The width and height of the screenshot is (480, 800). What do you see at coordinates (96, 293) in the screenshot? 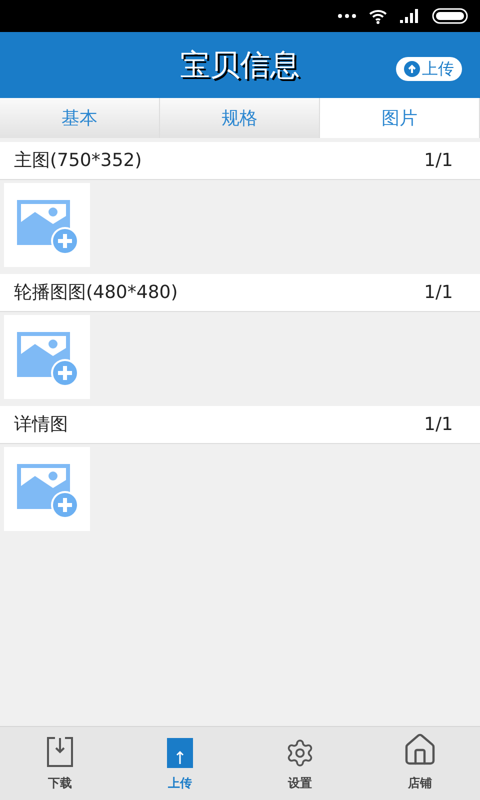
I see `section-title: 轮播图图(480*480)` at bounding box center [96, 293].